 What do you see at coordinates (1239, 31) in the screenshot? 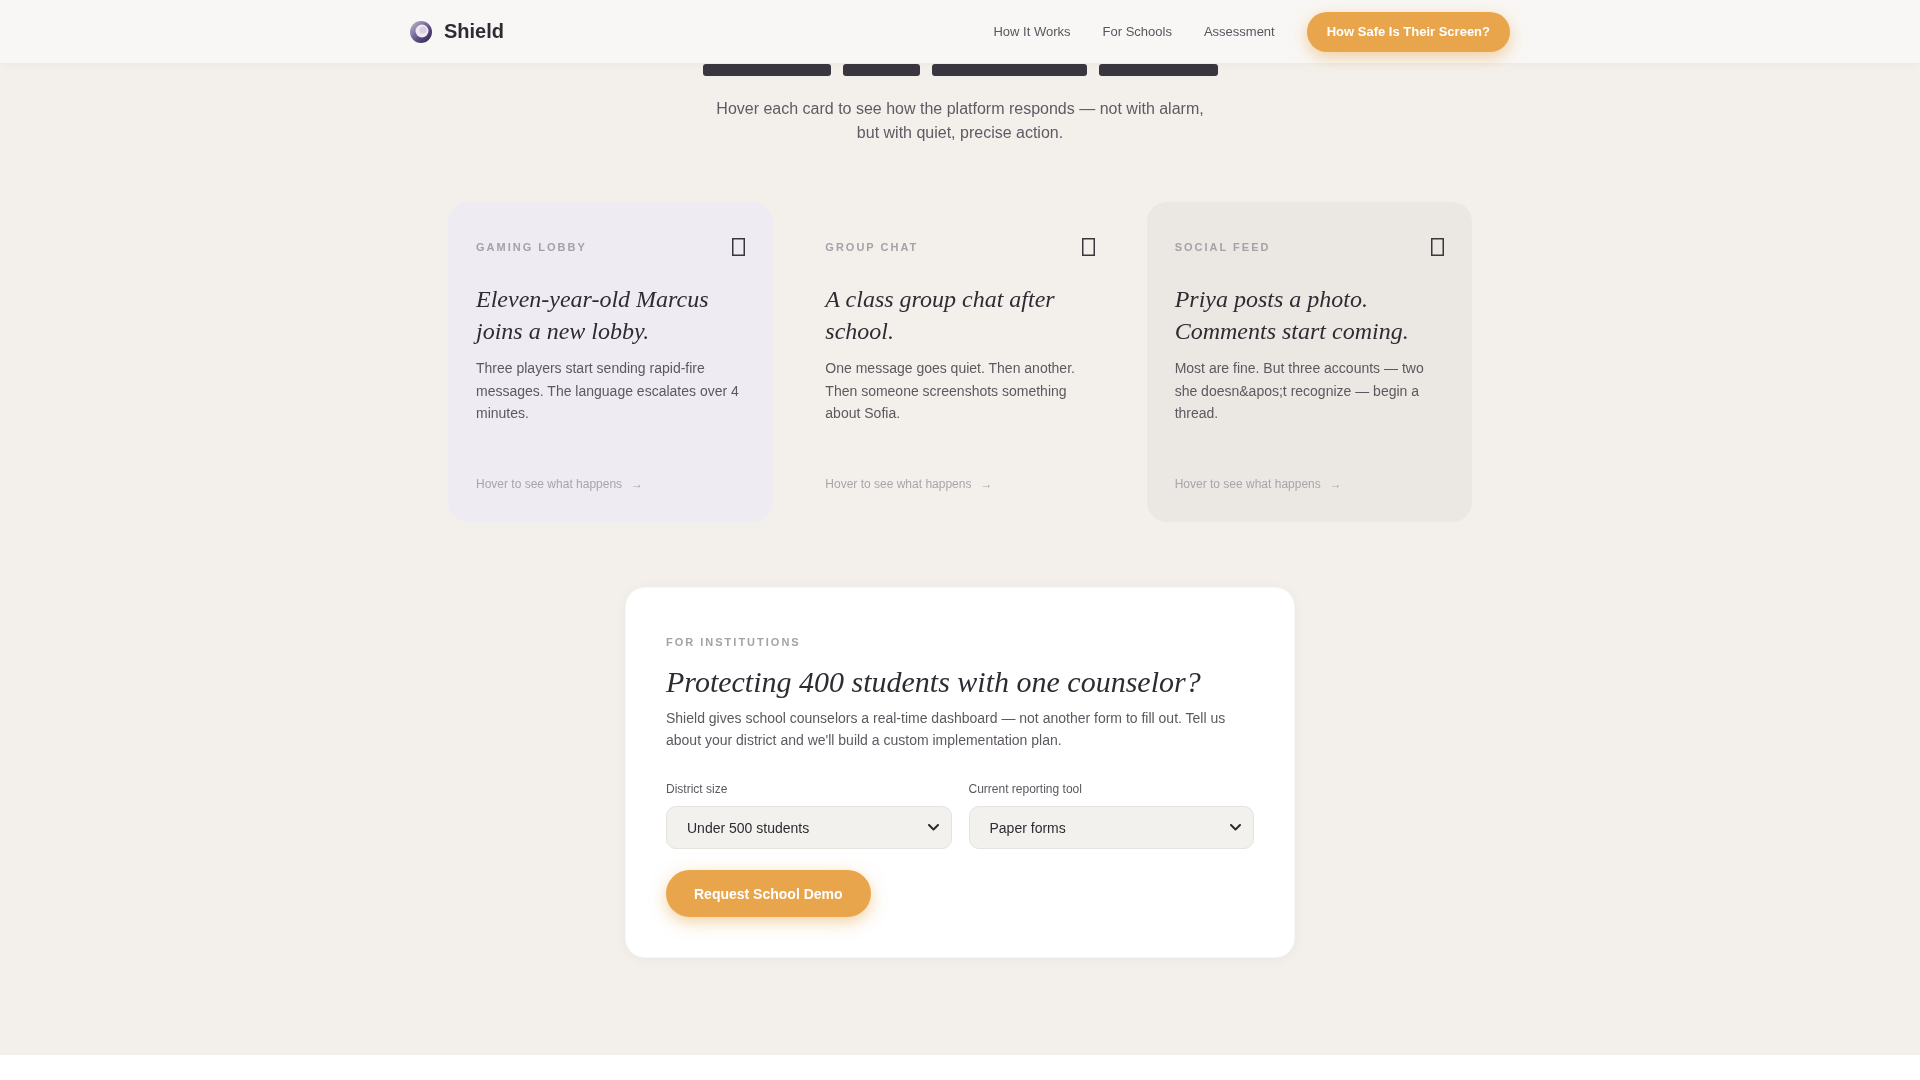
I see `nav-link: Assessment` at bounding box center [1239, 31].